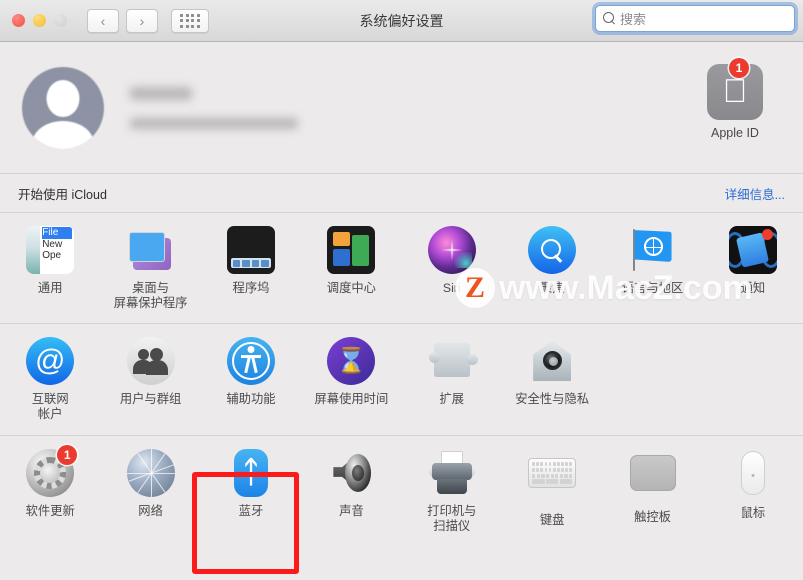 The height and width of the screenshot is (580, 803). Describe the element at coordinates (552, 473) in the screenshot. I see `keyboard-icon` at that location.